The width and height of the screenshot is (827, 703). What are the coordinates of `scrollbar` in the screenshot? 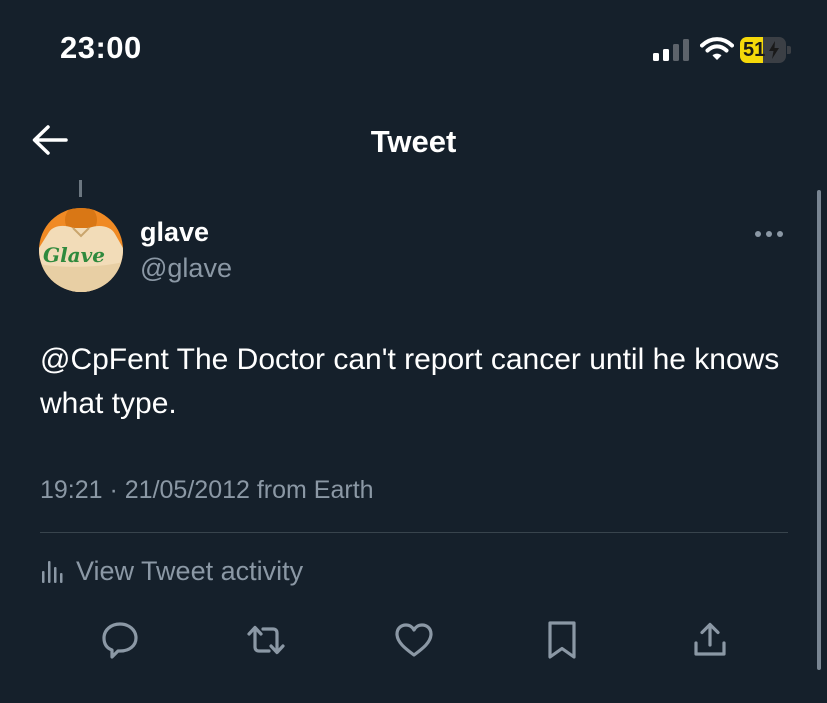 It's located at (819, 430).